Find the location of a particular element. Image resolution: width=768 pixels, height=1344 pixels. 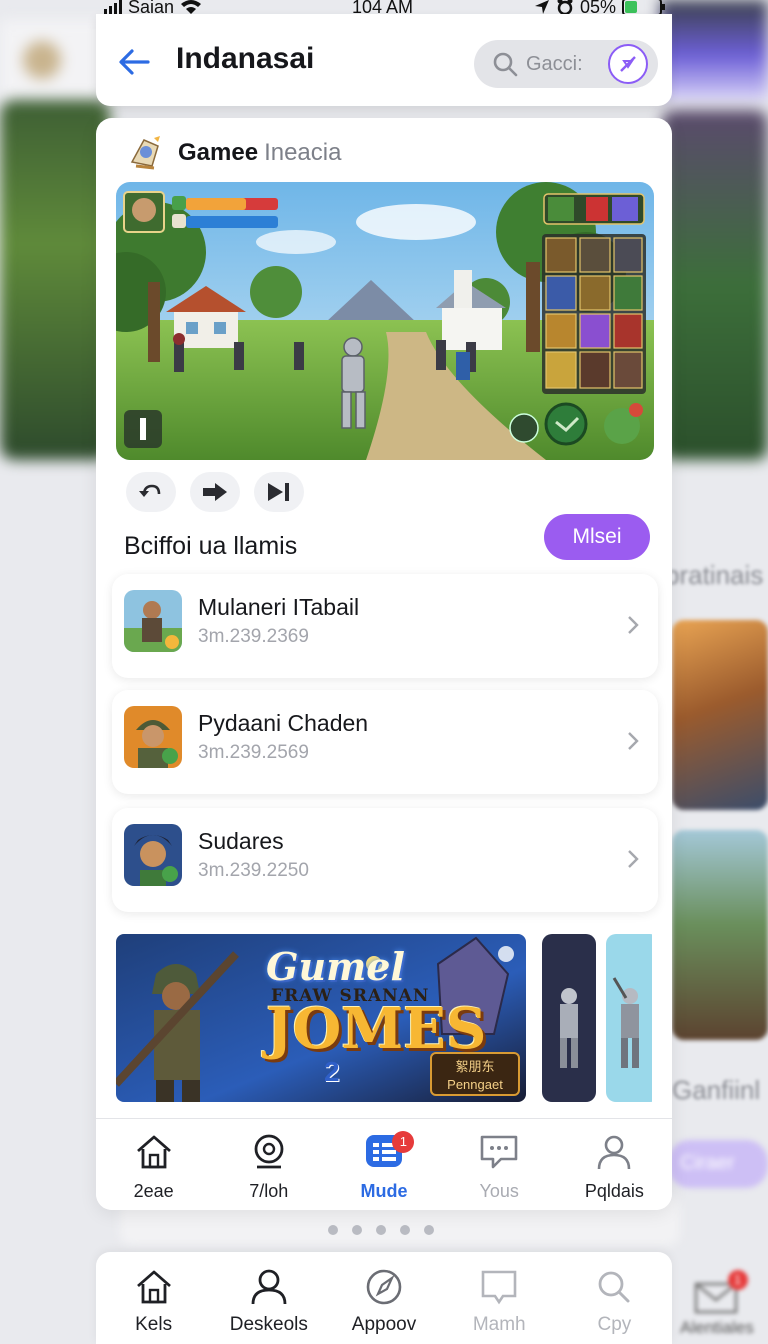

background-blur-right-card is located at coordinates (715, 285).